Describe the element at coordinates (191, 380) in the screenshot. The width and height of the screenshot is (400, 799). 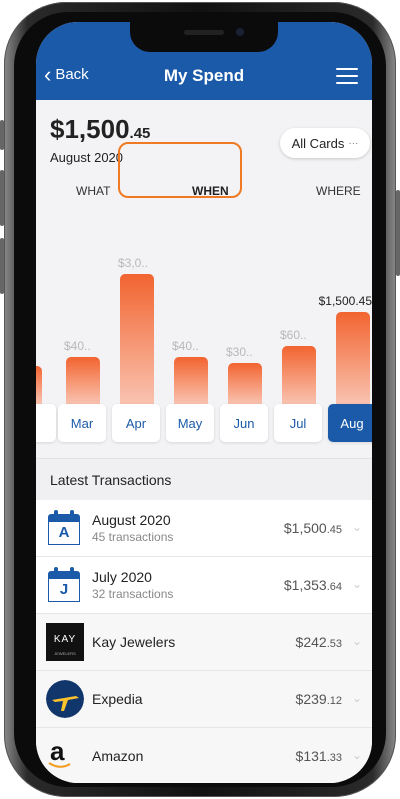
I see `bar-may` at that location.